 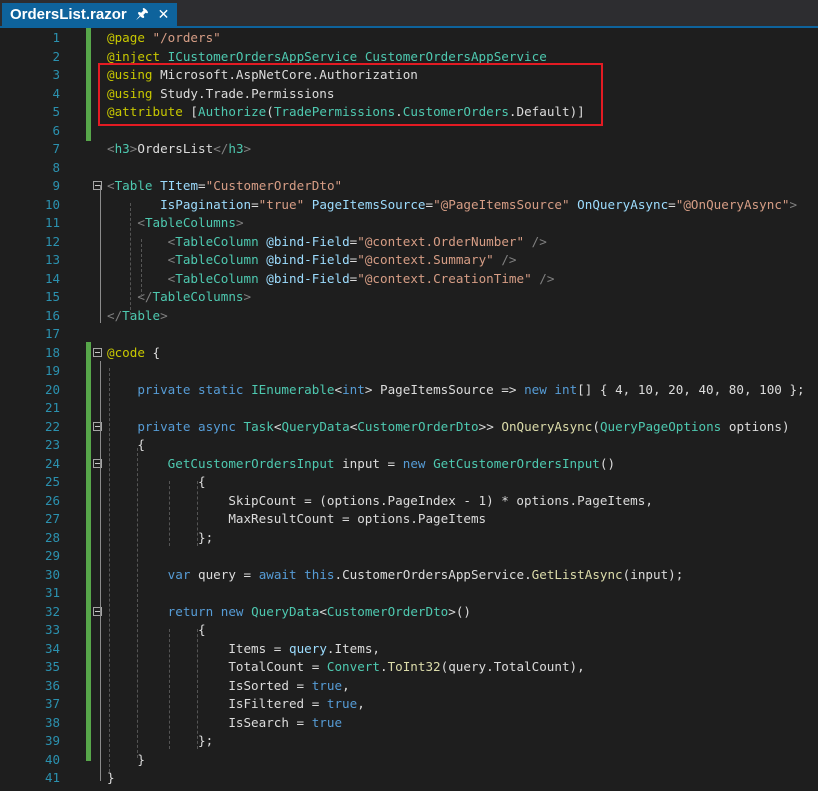 What do you see at coordinates (409, 538) in the screenshot?
I see `code-line: 28 };` at bounding box center [409, 538].